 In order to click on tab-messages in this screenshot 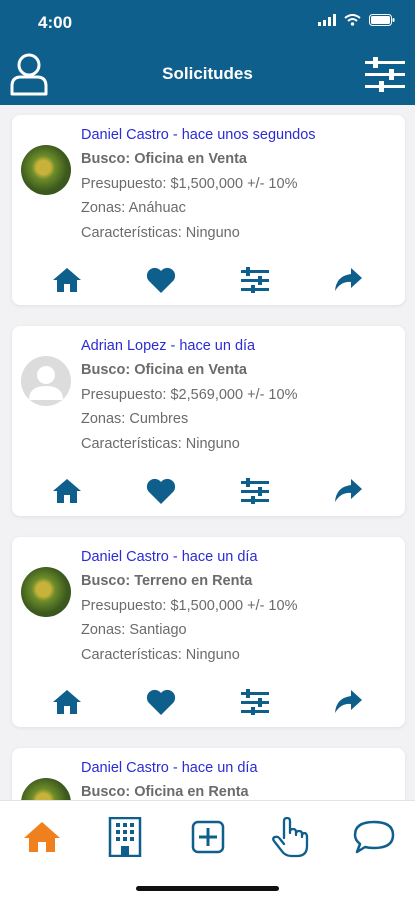, I will do `click(374, 837)`.